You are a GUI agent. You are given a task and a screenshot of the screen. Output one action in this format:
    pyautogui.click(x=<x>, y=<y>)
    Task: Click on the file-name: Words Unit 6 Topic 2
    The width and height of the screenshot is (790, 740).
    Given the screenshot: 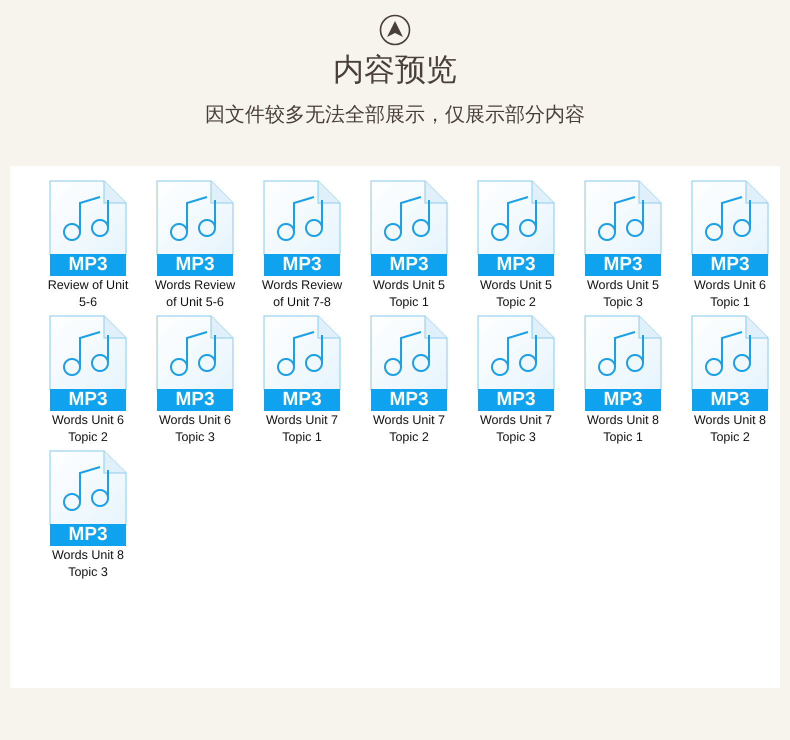 What is the action you would take?
    pyautogui.click(x=88, y=429)
    